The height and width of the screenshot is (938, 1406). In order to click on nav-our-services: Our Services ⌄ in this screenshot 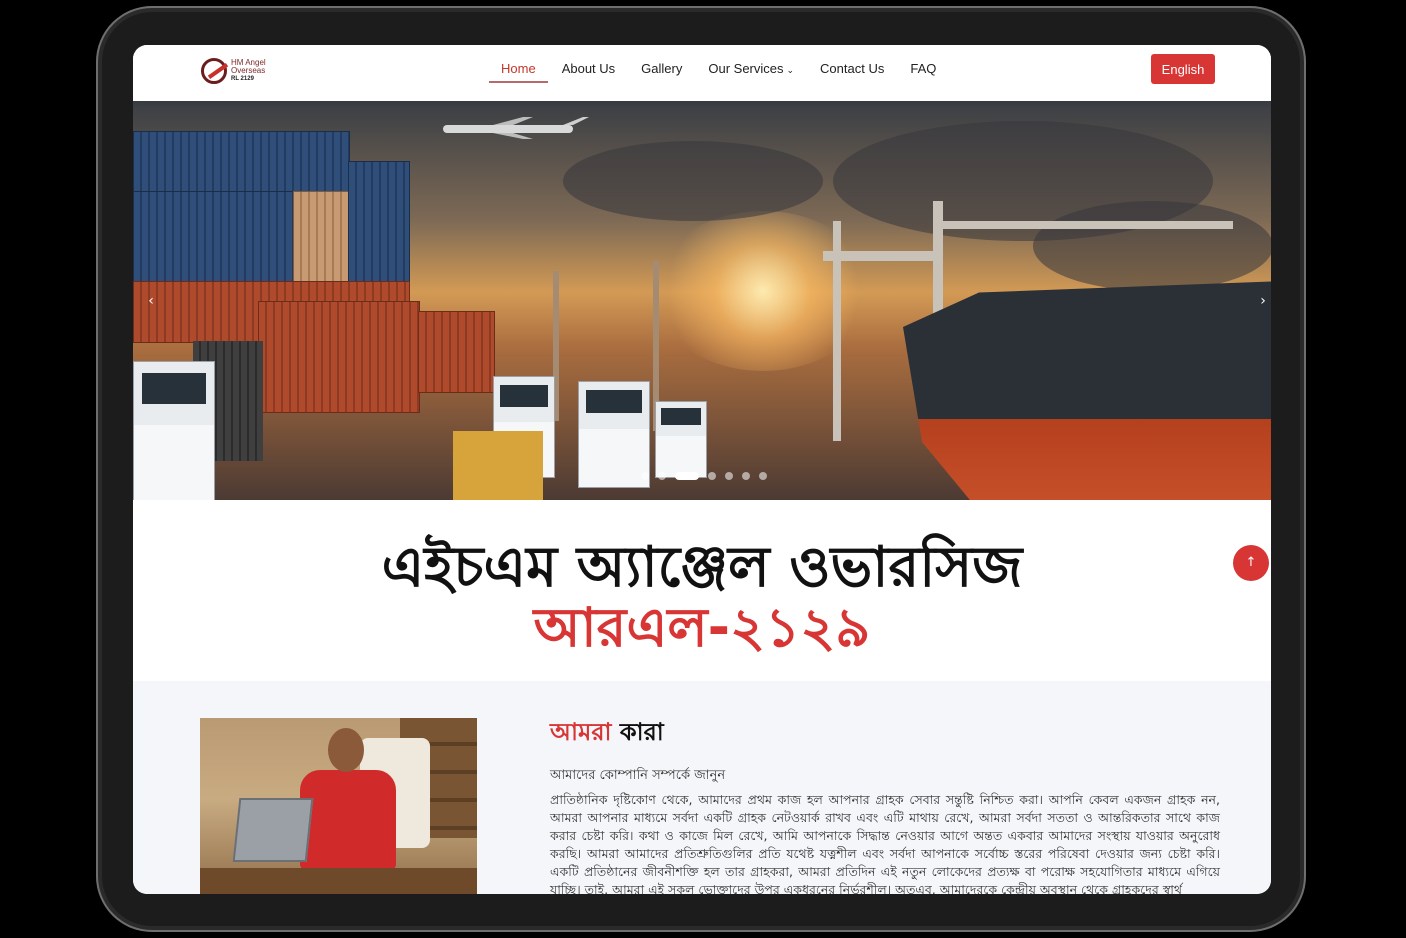, I will do `click(751, 73)`.